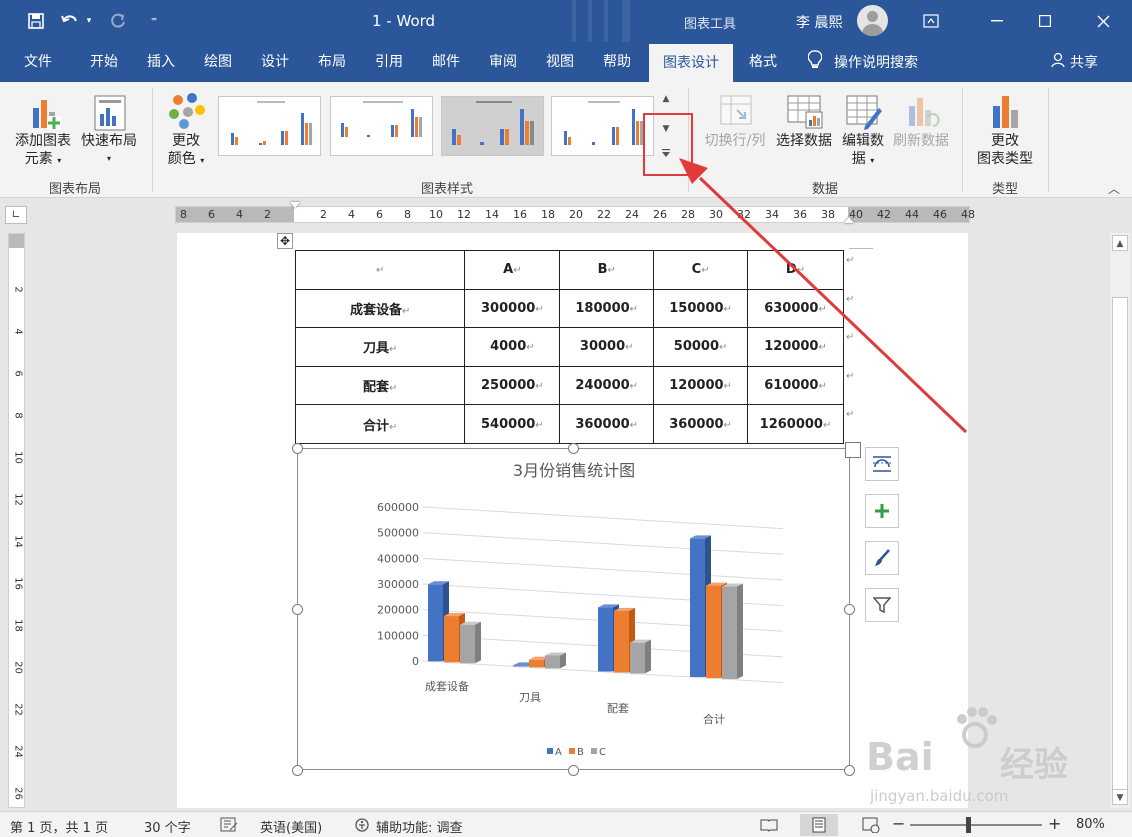  I want to click on undo-icon, so click(70, 21).